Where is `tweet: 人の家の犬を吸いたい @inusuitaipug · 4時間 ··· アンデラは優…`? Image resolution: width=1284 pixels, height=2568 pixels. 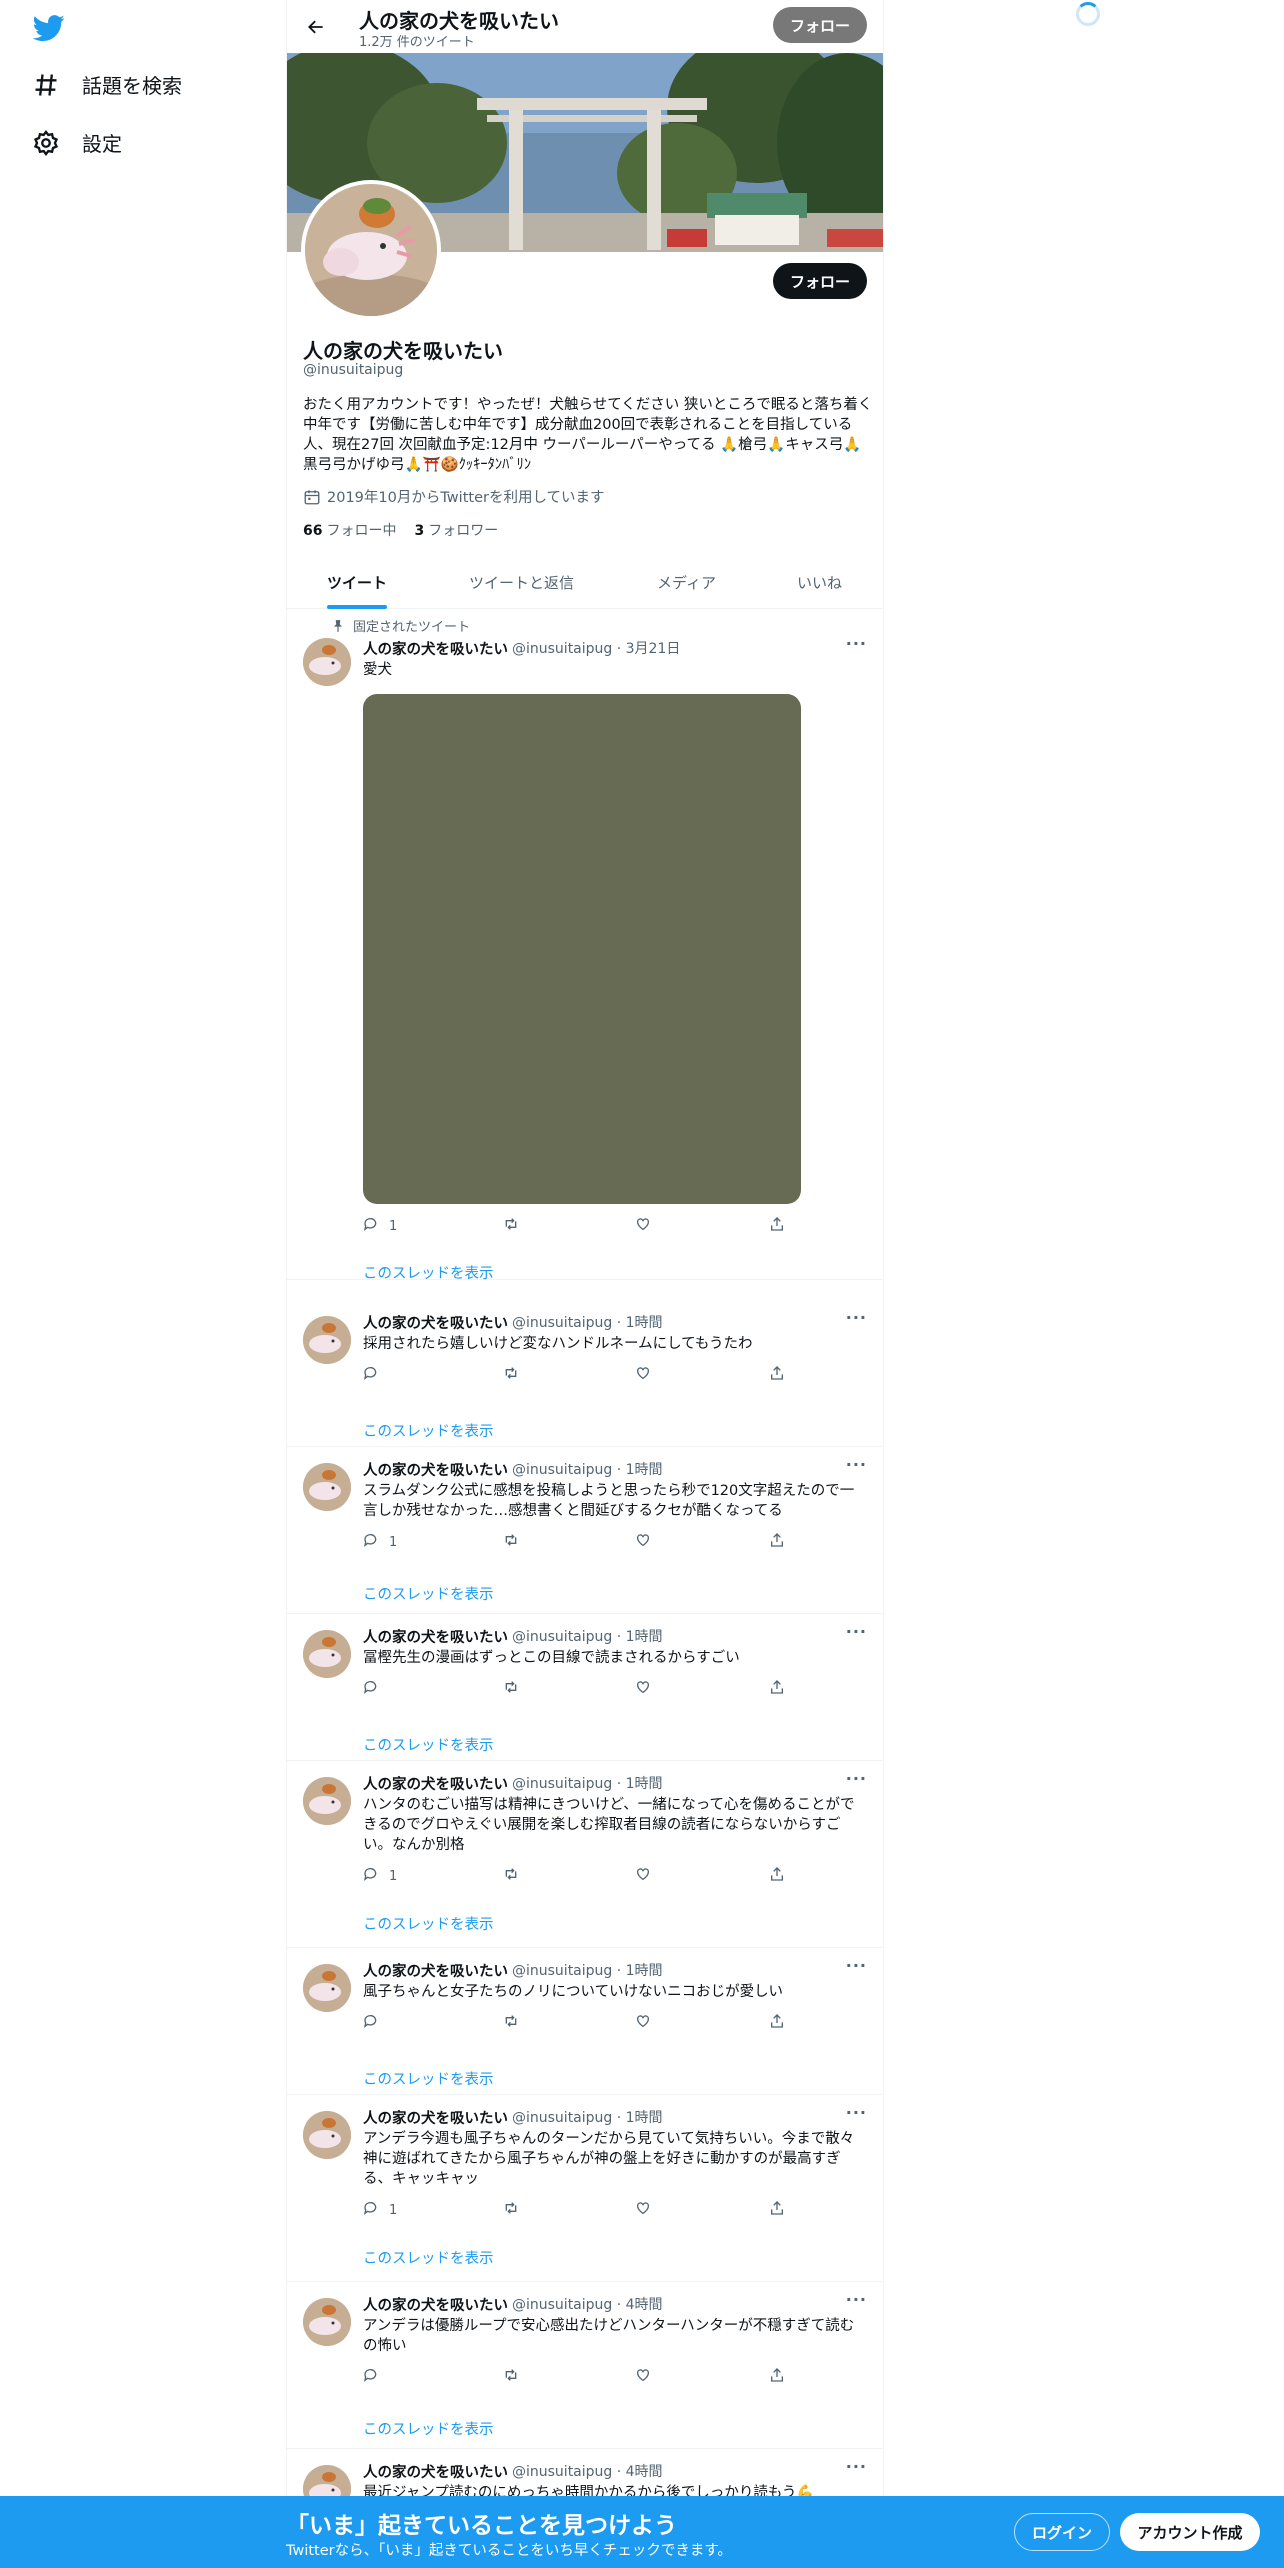 tweet: 人の家の犬を吸いたい @inusuitaipug · 4時間 ··· アンデラは優… is located at coordinates (585, 2365).